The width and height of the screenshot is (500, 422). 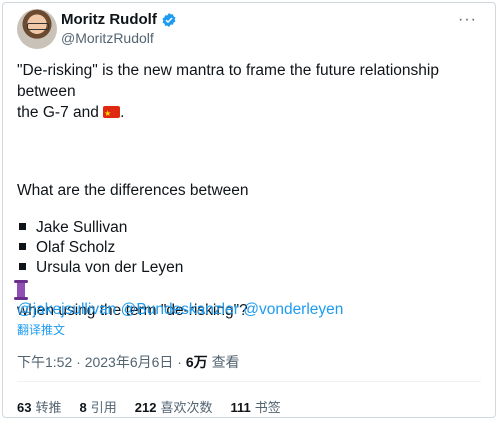 I want to click on stat-likes: 212 喜欢次数, so click(x=174, y=406).